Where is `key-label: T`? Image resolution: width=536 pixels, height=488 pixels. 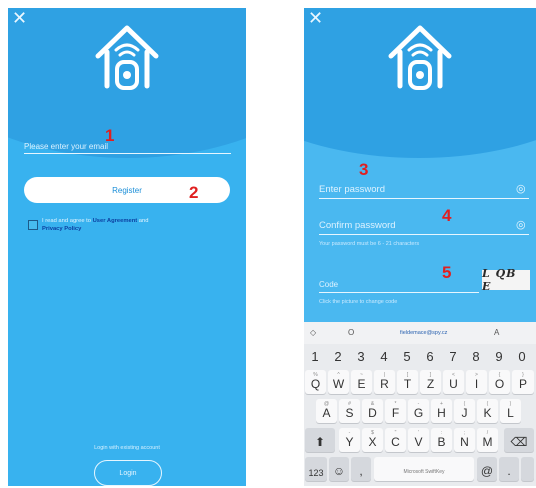
key-label: T is located at coordinates (407, 384).